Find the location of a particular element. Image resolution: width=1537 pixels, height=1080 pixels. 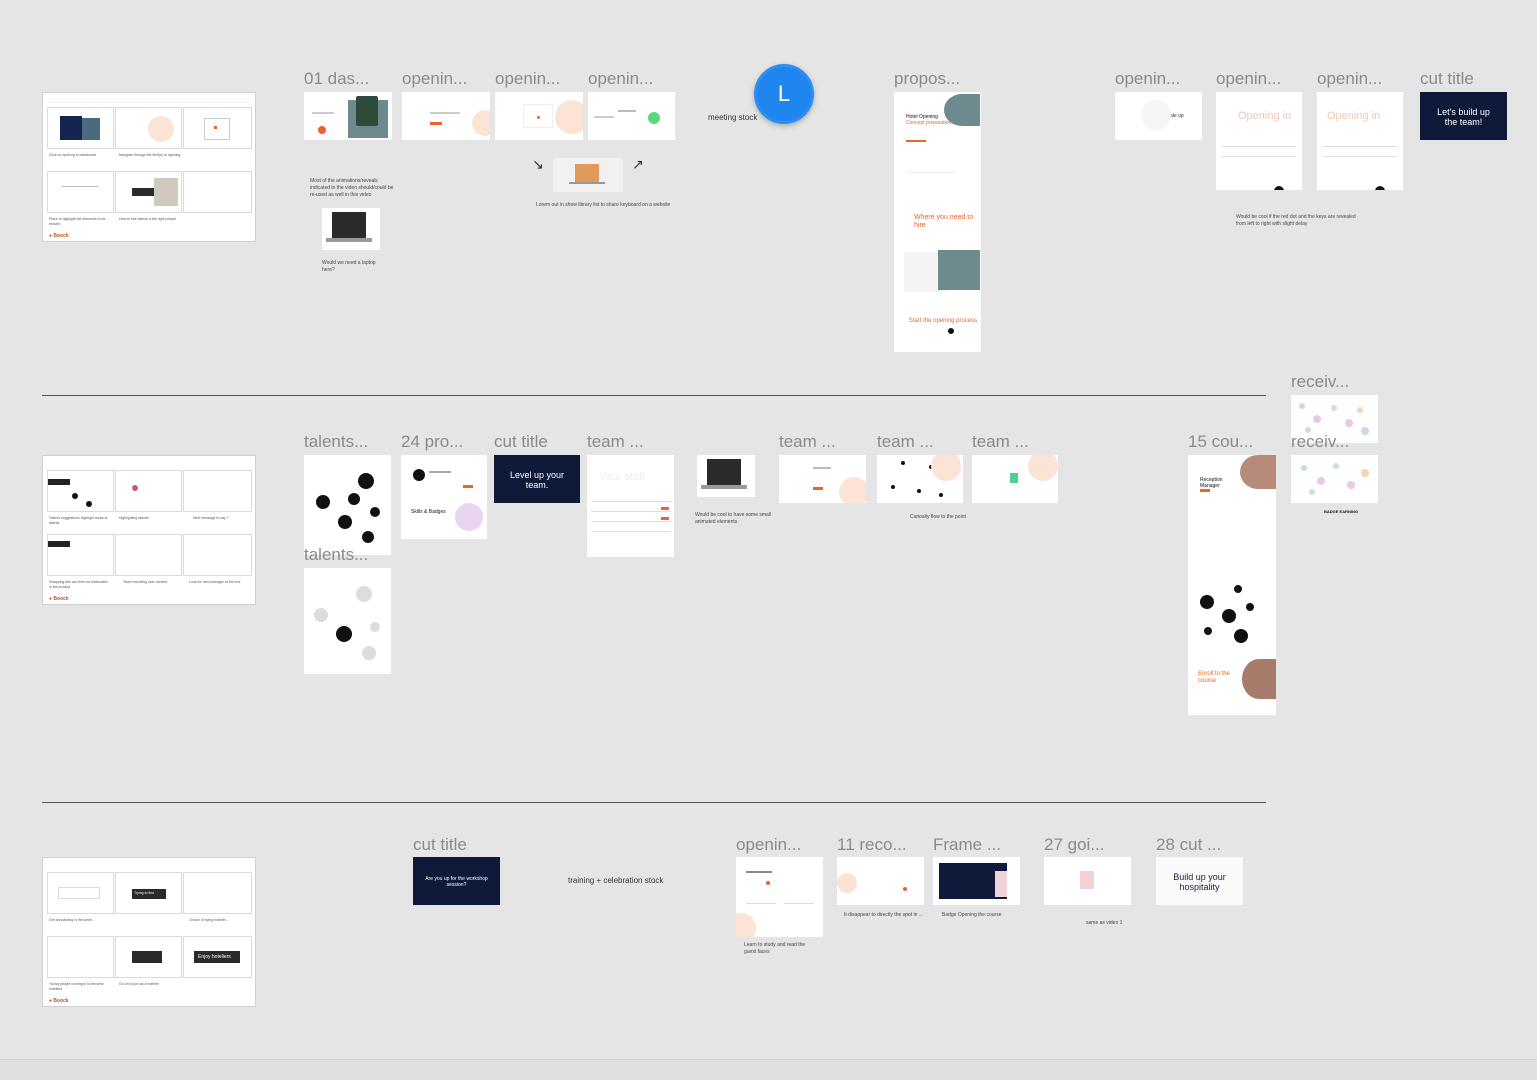

note-text: Badge Opening the course is located at coordinates (972, 915).